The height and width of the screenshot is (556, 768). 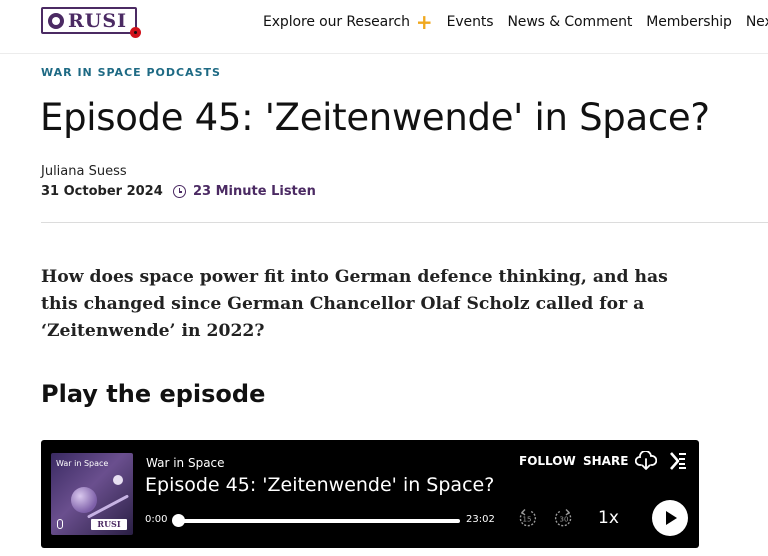 I want to click on rusi-logo: RUSI, so click(x=91, y=22).